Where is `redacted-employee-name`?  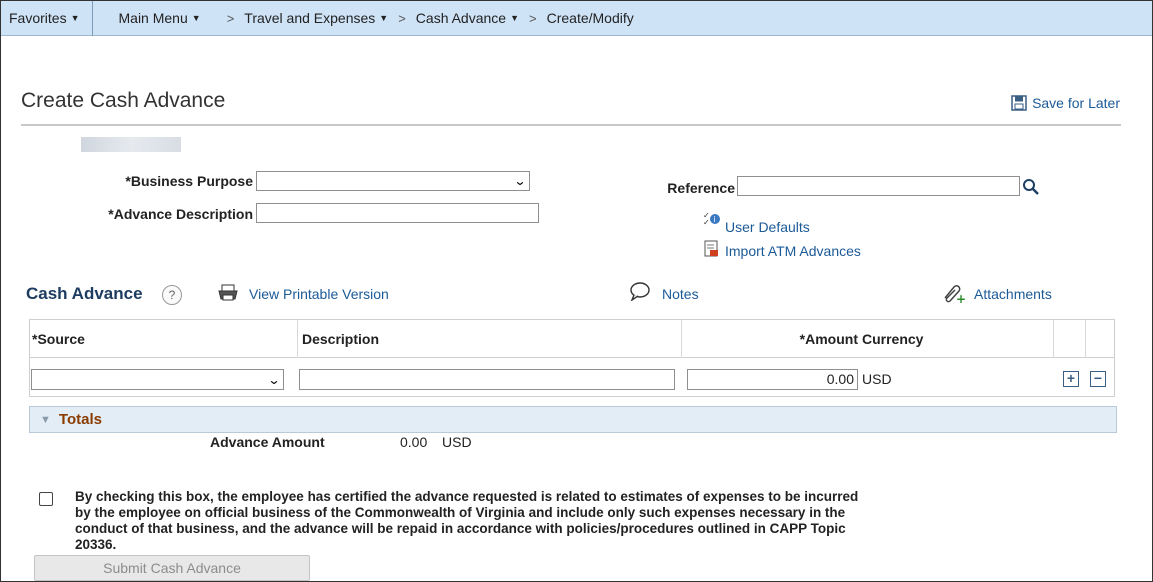
redacted-employee-name is located at coordinates (131, 144).